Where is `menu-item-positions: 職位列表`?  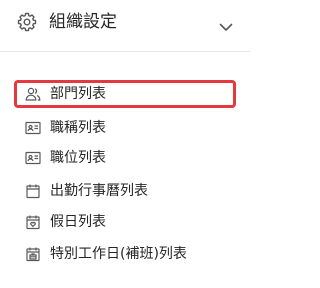 menu-item-positions: 職位列表 is located at coordinates (125, 158).